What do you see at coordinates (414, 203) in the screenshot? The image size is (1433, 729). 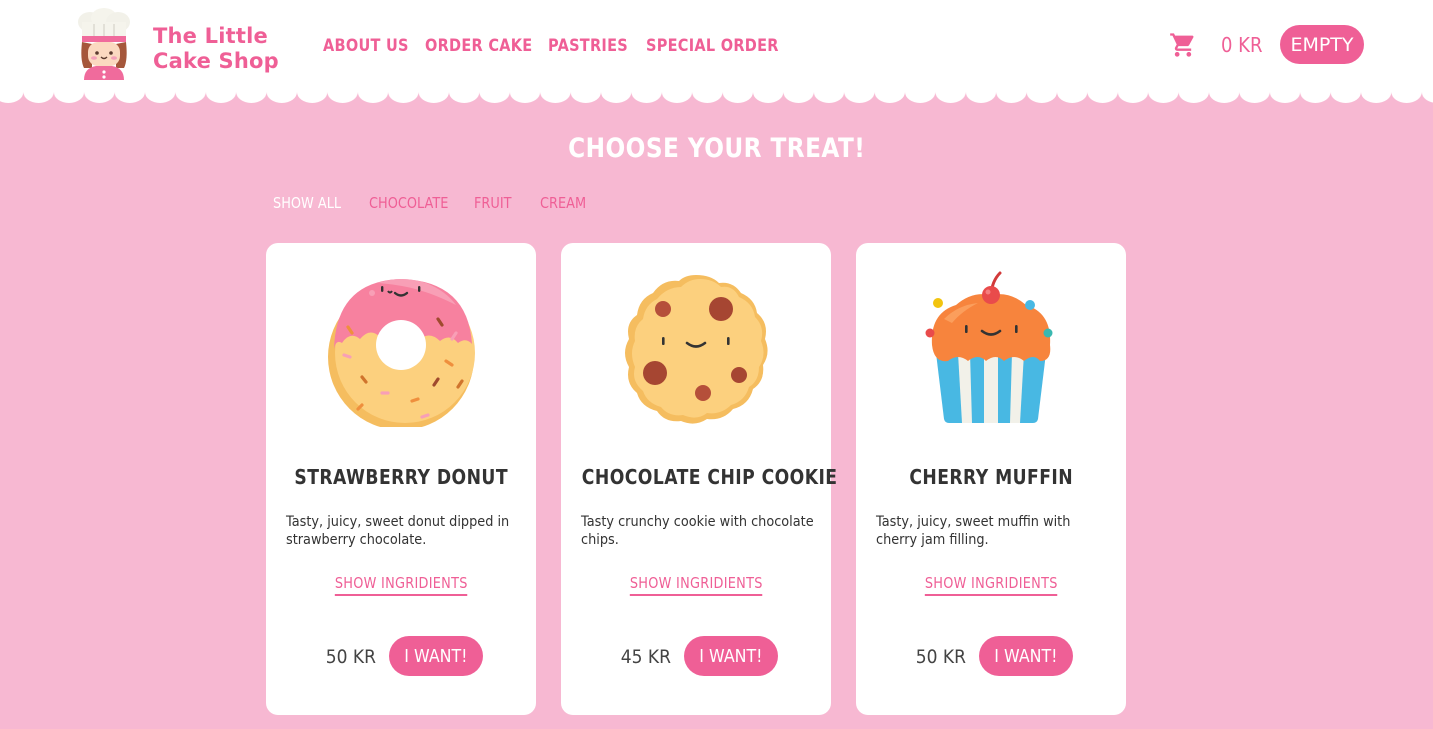 I see `filter-chocolate: CHOCOLATE` at bounding box center [414, 203].